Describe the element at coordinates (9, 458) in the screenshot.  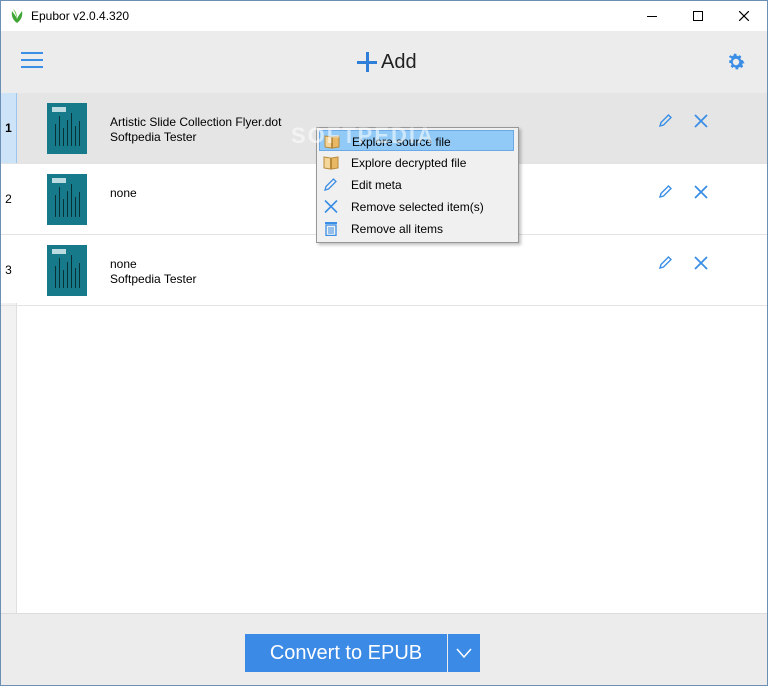
I see `row-number-gutter` at that location.